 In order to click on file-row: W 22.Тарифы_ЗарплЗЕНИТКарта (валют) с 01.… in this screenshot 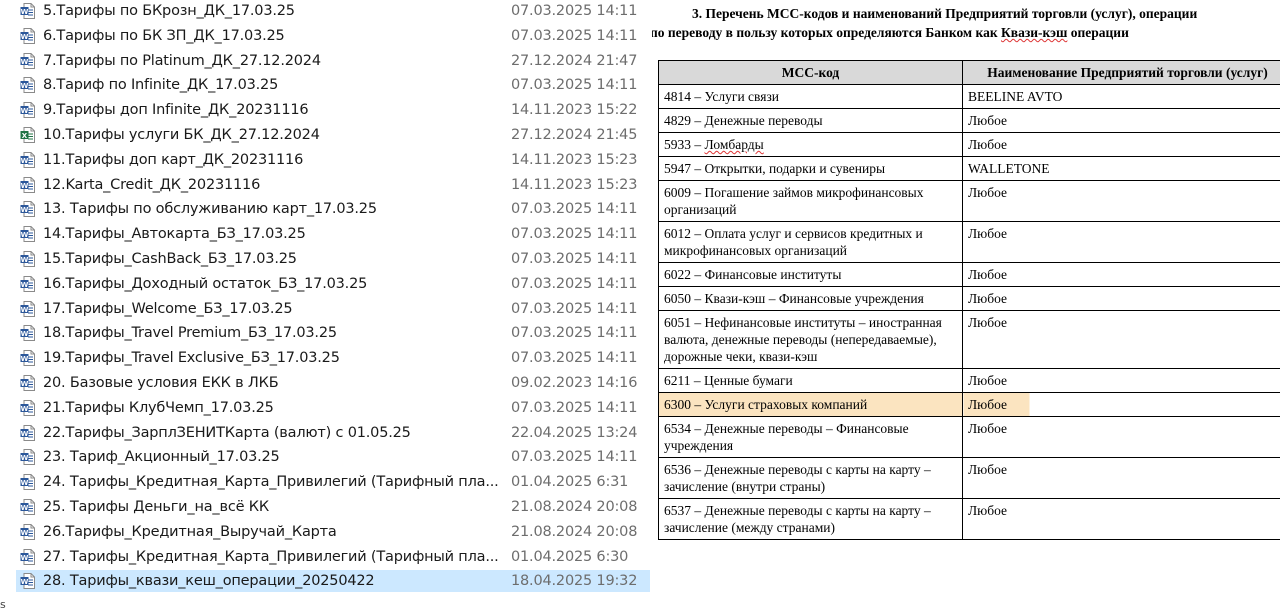, I will do `click(333, 433)`.